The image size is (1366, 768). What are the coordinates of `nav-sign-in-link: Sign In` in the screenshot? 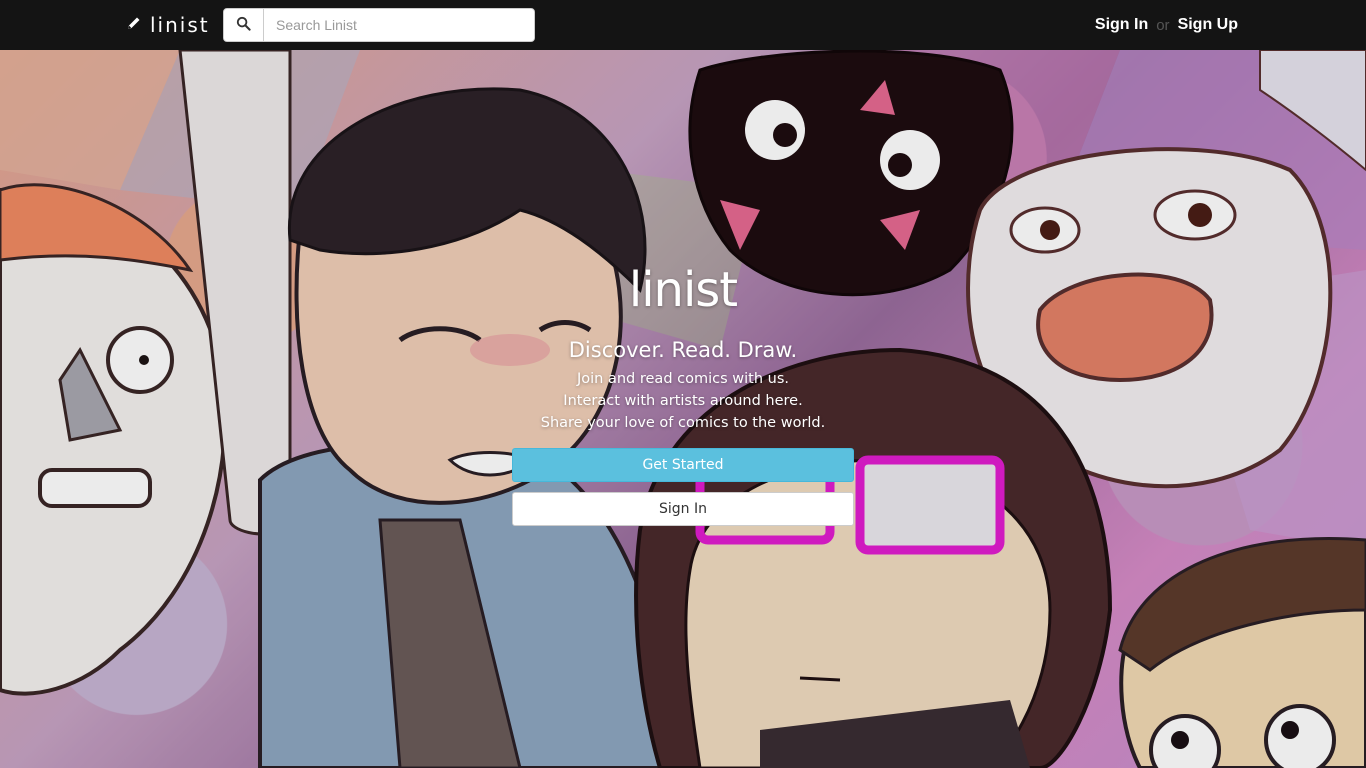 It's located at (1121, 25).